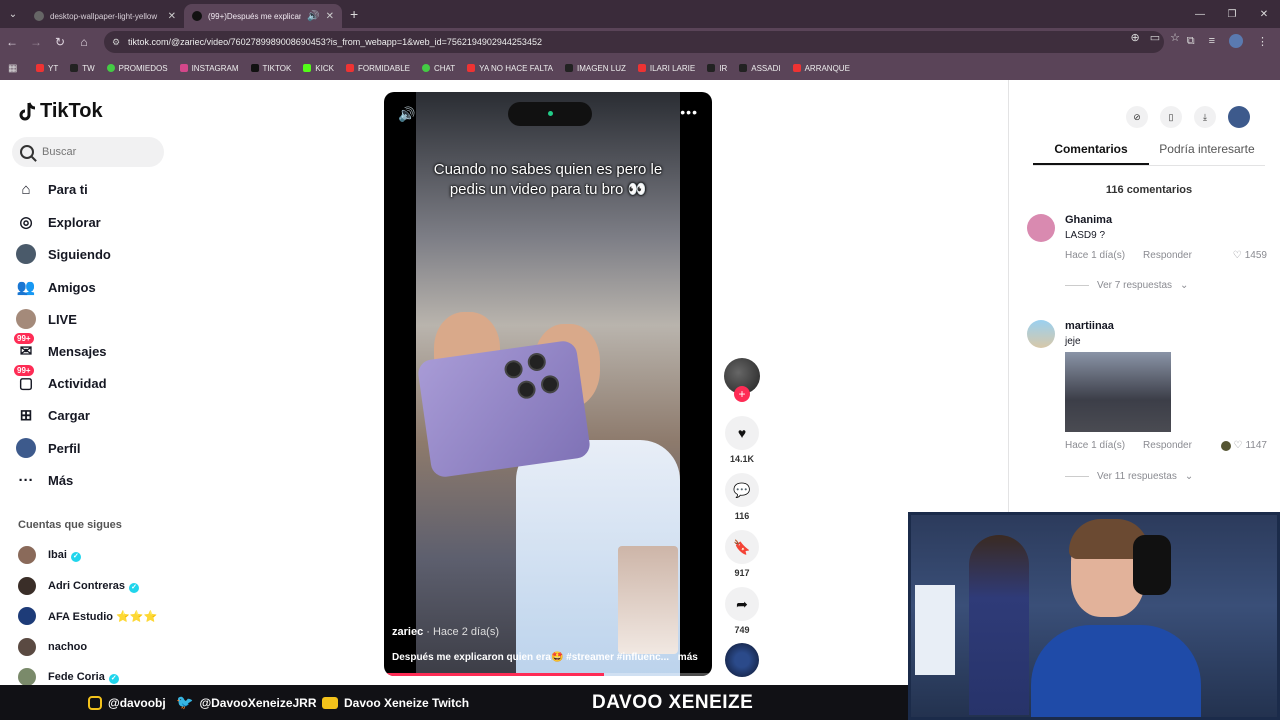 The image size is (1280, 720). Describe the element at coordinates (666, 68) in the screenshot. I see `bookmark-ilari-larie: ILARI LARIE` at that location.